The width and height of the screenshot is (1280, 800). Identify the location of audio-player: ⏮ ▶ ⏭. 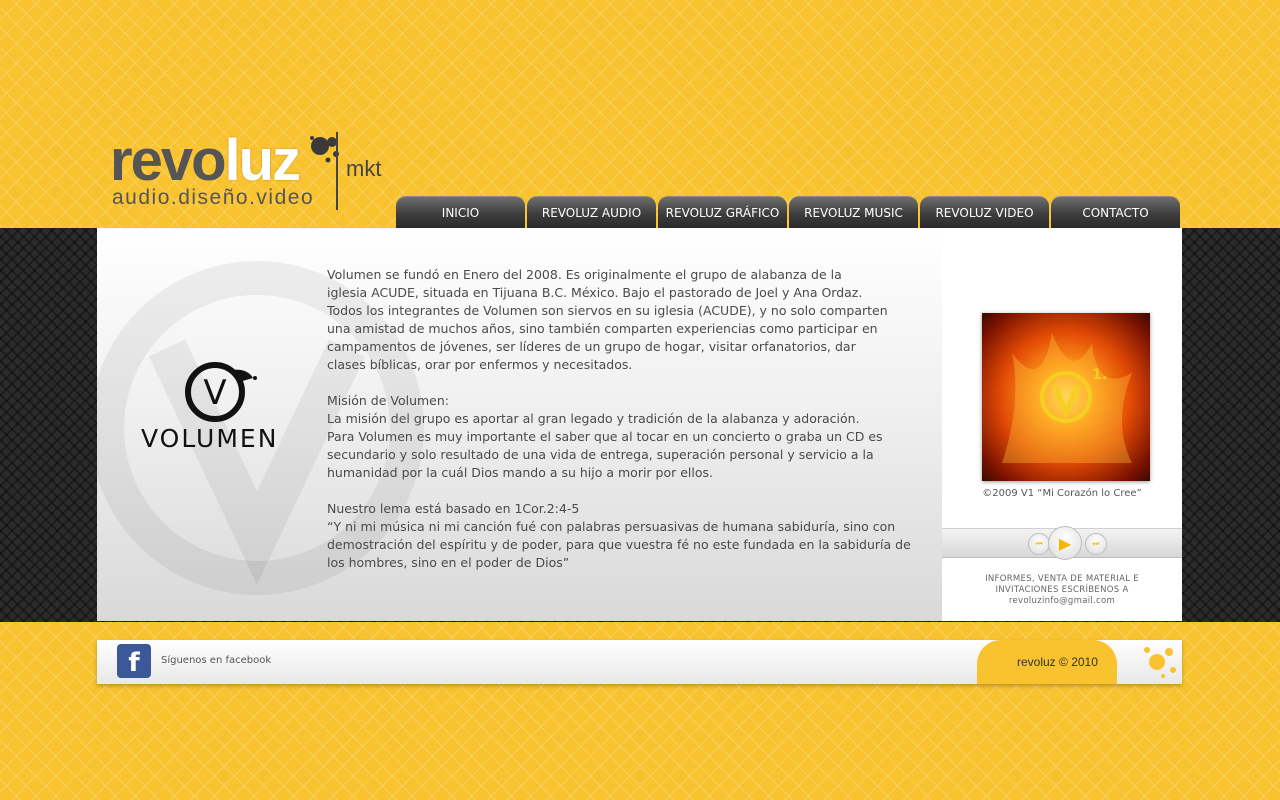
(1062, 543).